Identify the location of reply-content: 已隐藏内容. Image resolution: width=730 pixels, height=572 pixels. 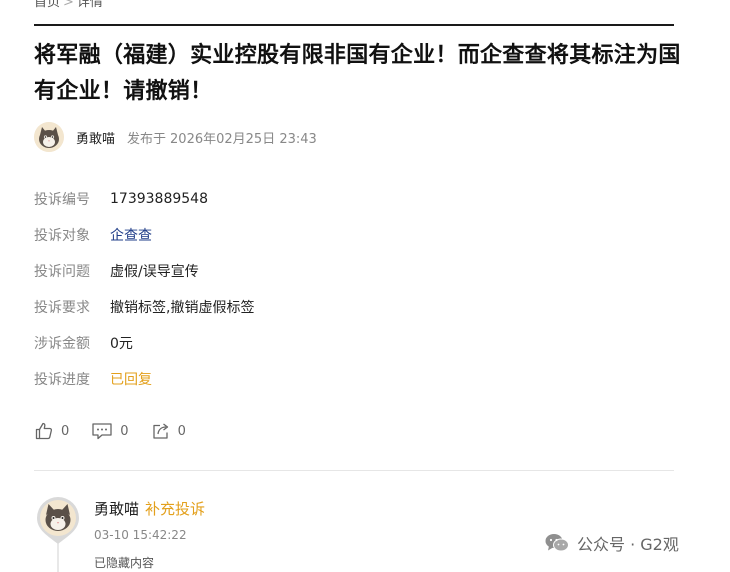
(124, 563).